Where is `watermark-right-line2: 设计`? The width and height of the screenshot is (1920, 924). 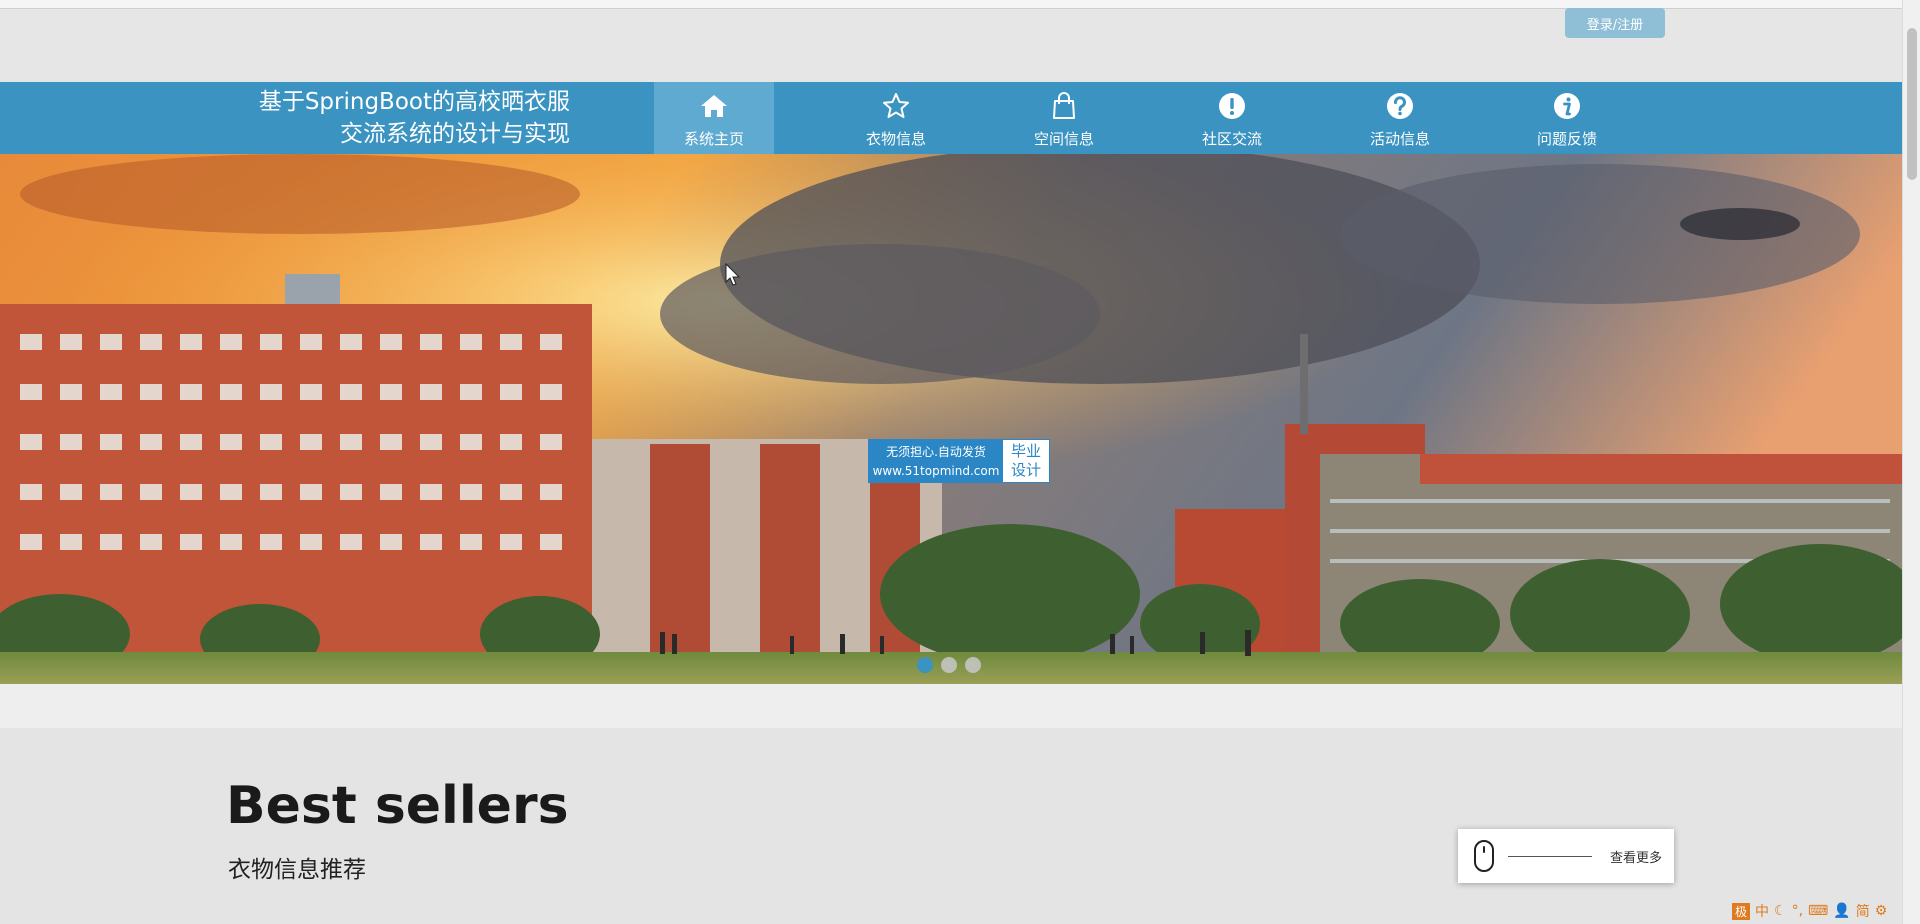 watermark-right-line2: 设计 is located at coordinates (1025, 470).